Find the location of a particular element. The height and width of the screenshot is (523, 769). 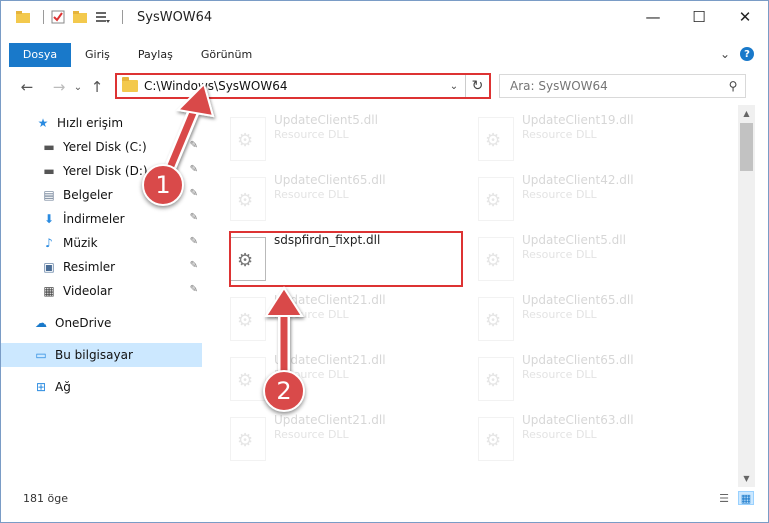

sidebar-item-label: Videolar is located at coordinates (88, 291).